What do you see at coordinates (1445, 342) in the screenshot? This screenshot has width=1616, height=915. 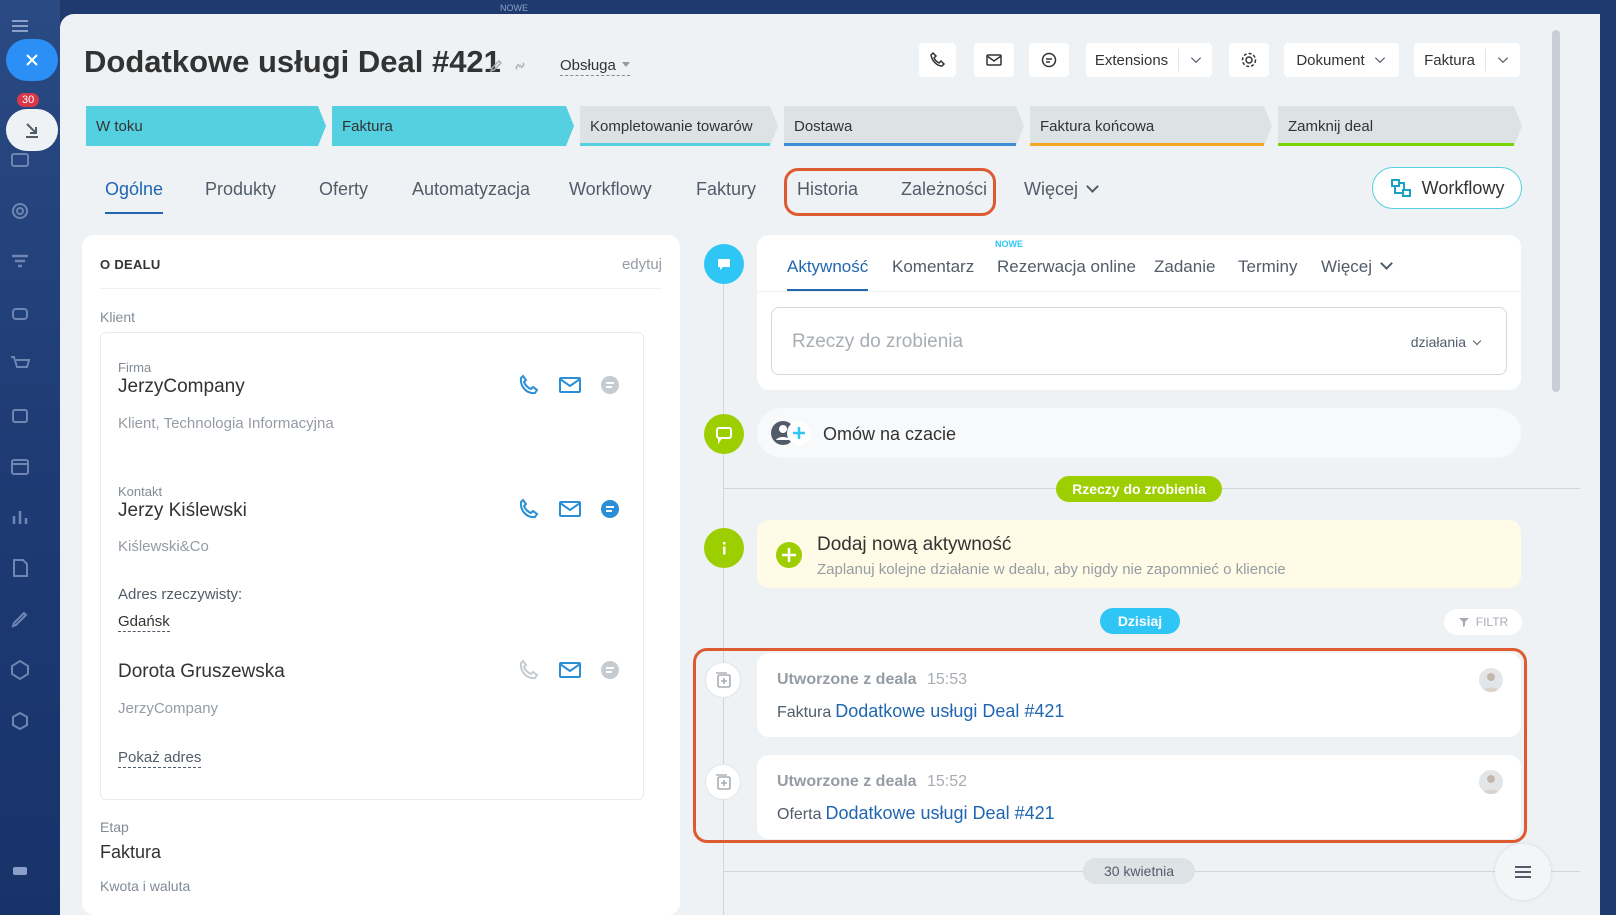 I see `actions-dropdown: działania` at bounding box center [1445, 342].